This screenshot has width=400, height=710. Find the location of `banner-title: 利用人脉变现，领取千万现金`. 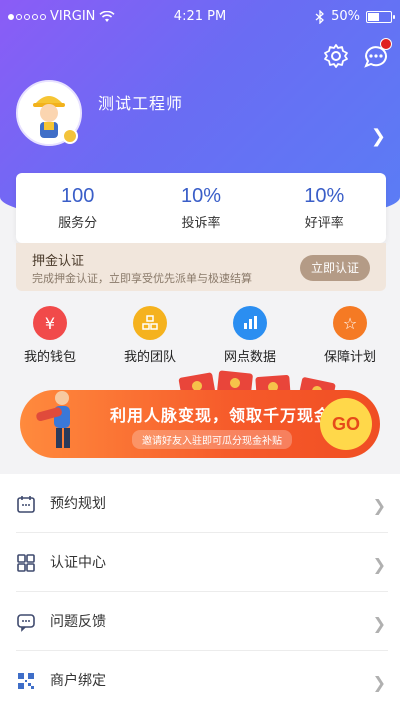

banner-title: 利用人脉变现，领取千万现金 is located at coordinates (221, 415).